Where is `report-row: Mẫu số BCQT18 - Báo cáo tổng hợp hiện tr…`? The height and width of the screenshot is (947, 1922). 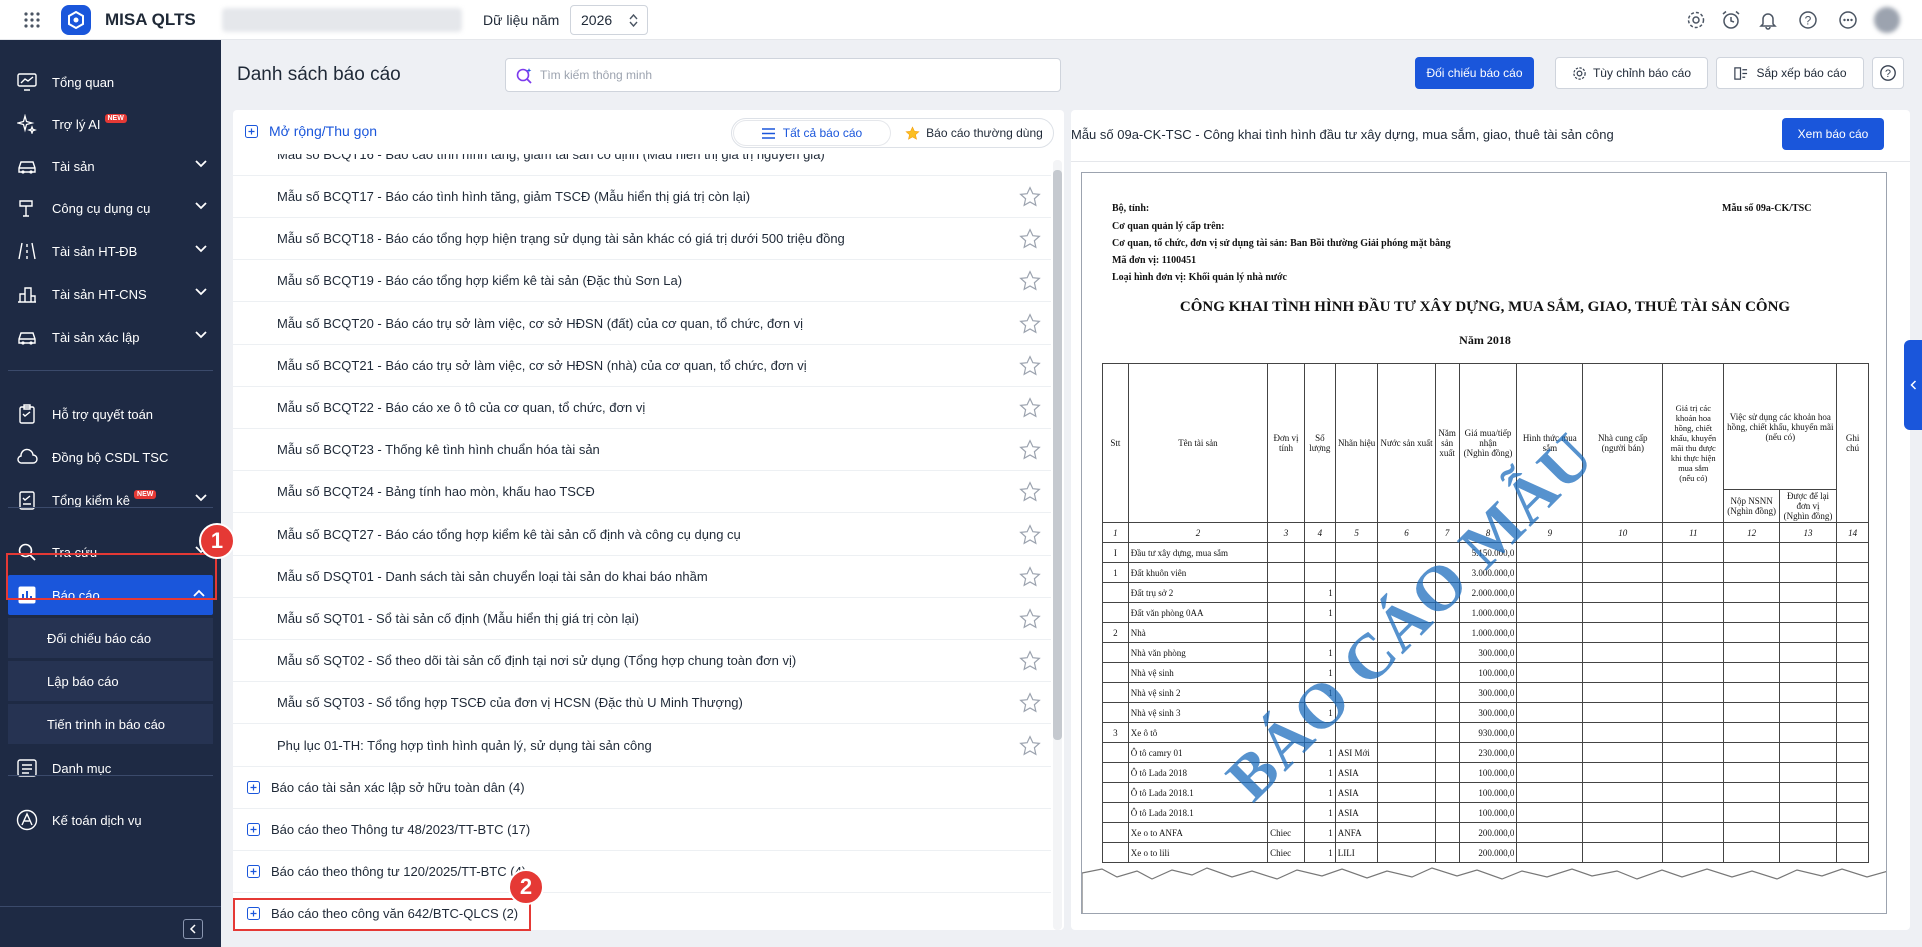
report-row: Mẫu số BCQT18 - Báo cáo tổng hợp hiện tr… is located at coordinates (642, 239).